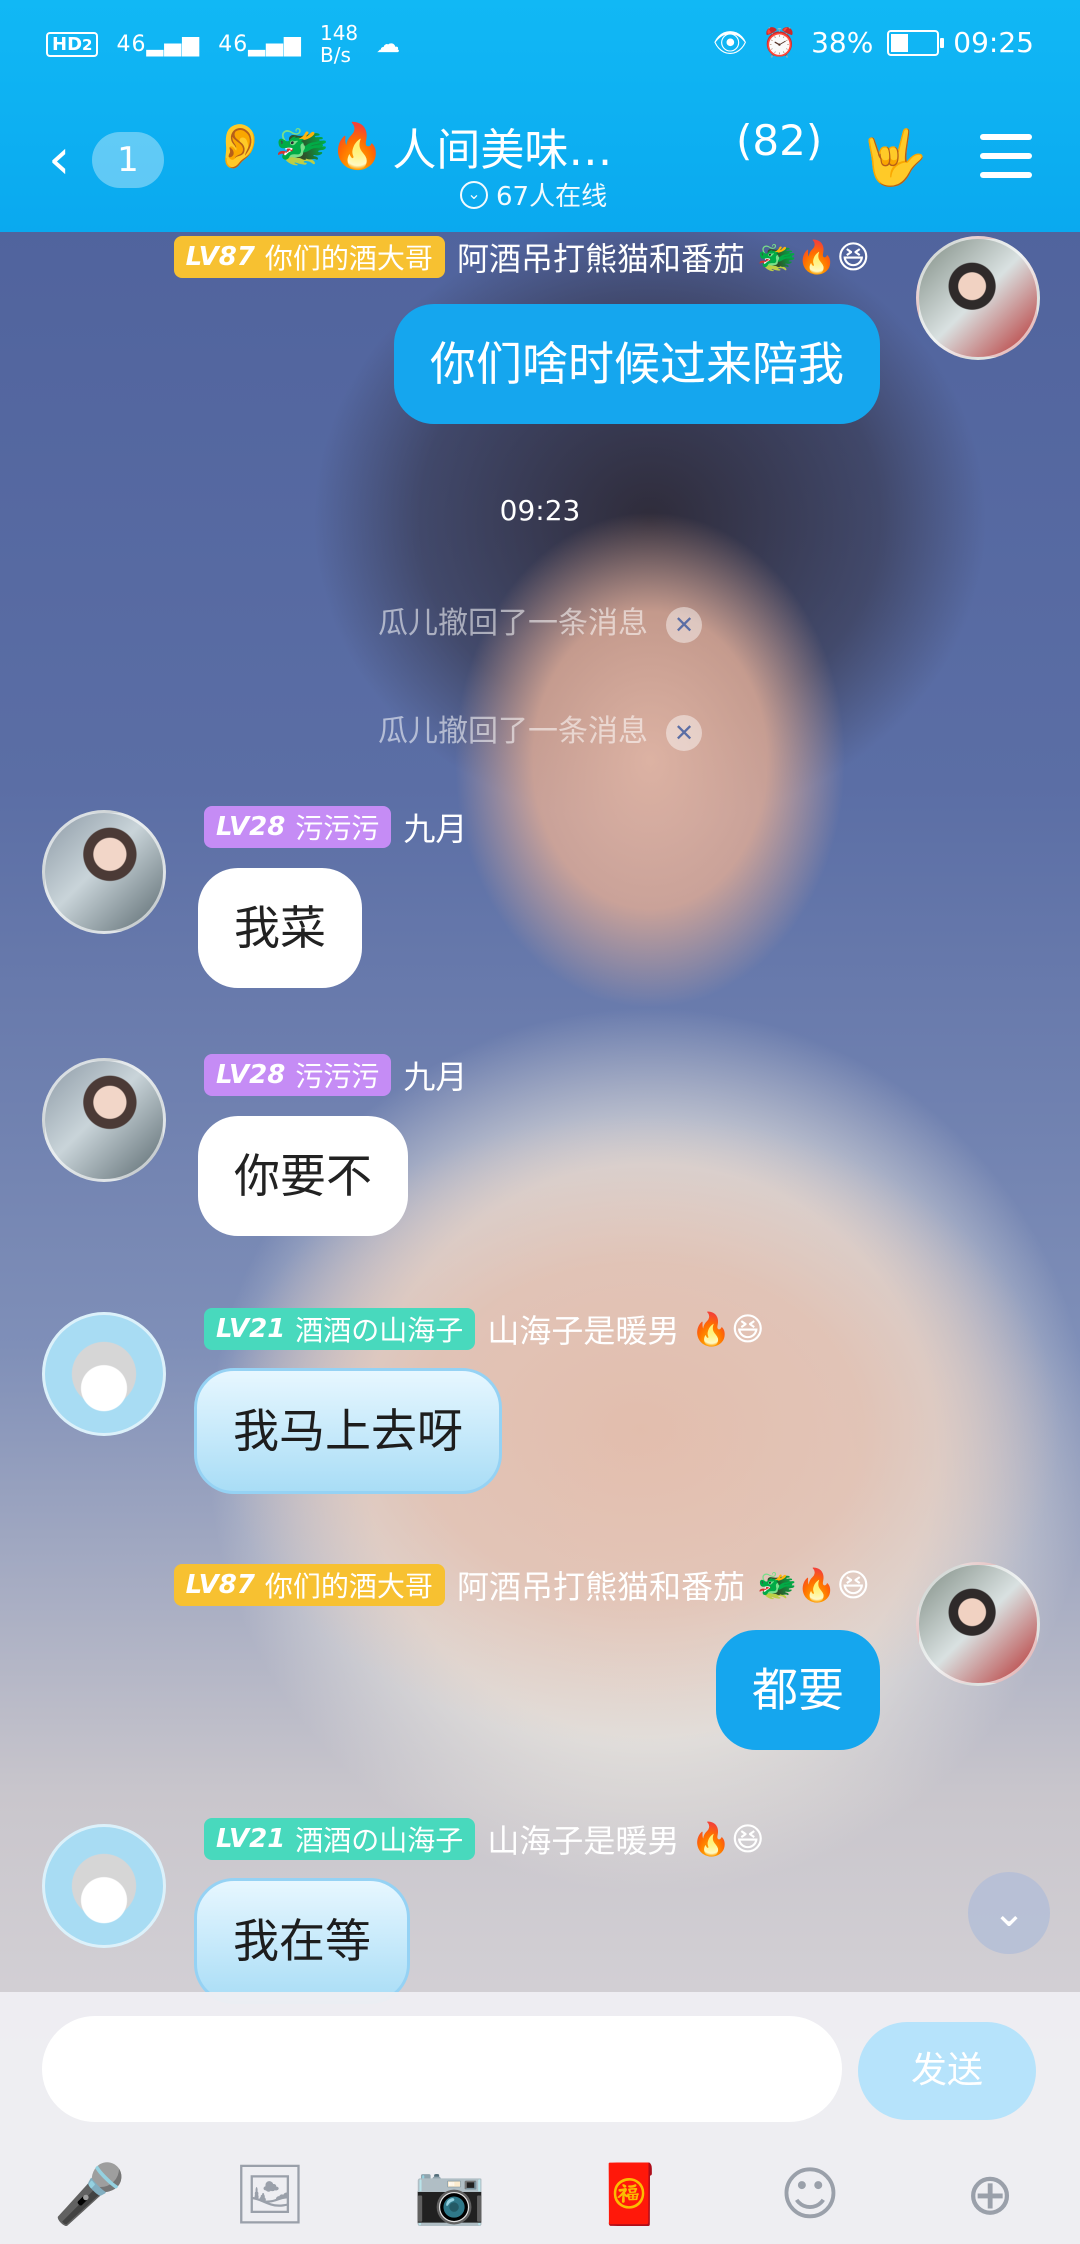 The width and height of the screenshot is (1080, 2244). Describe the element at coordinates (810, 2194) in the screenshot. I see `emoji-icon: ☺` at that location.